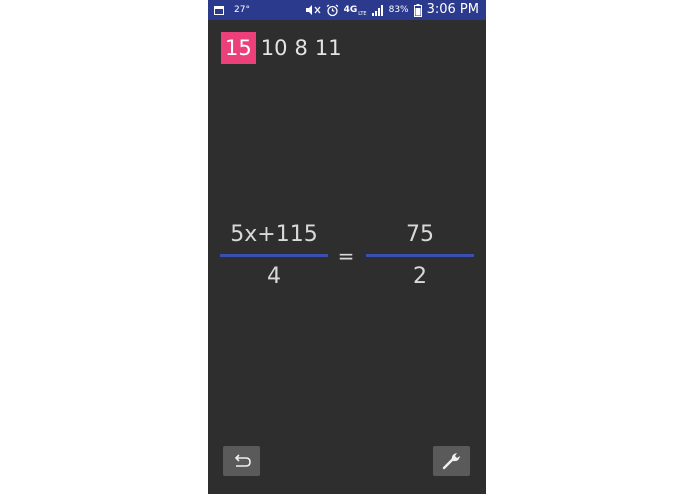 This screenshot has width=695, height=494. I want to click on clock: 3:06 PM, so click(452, 9).